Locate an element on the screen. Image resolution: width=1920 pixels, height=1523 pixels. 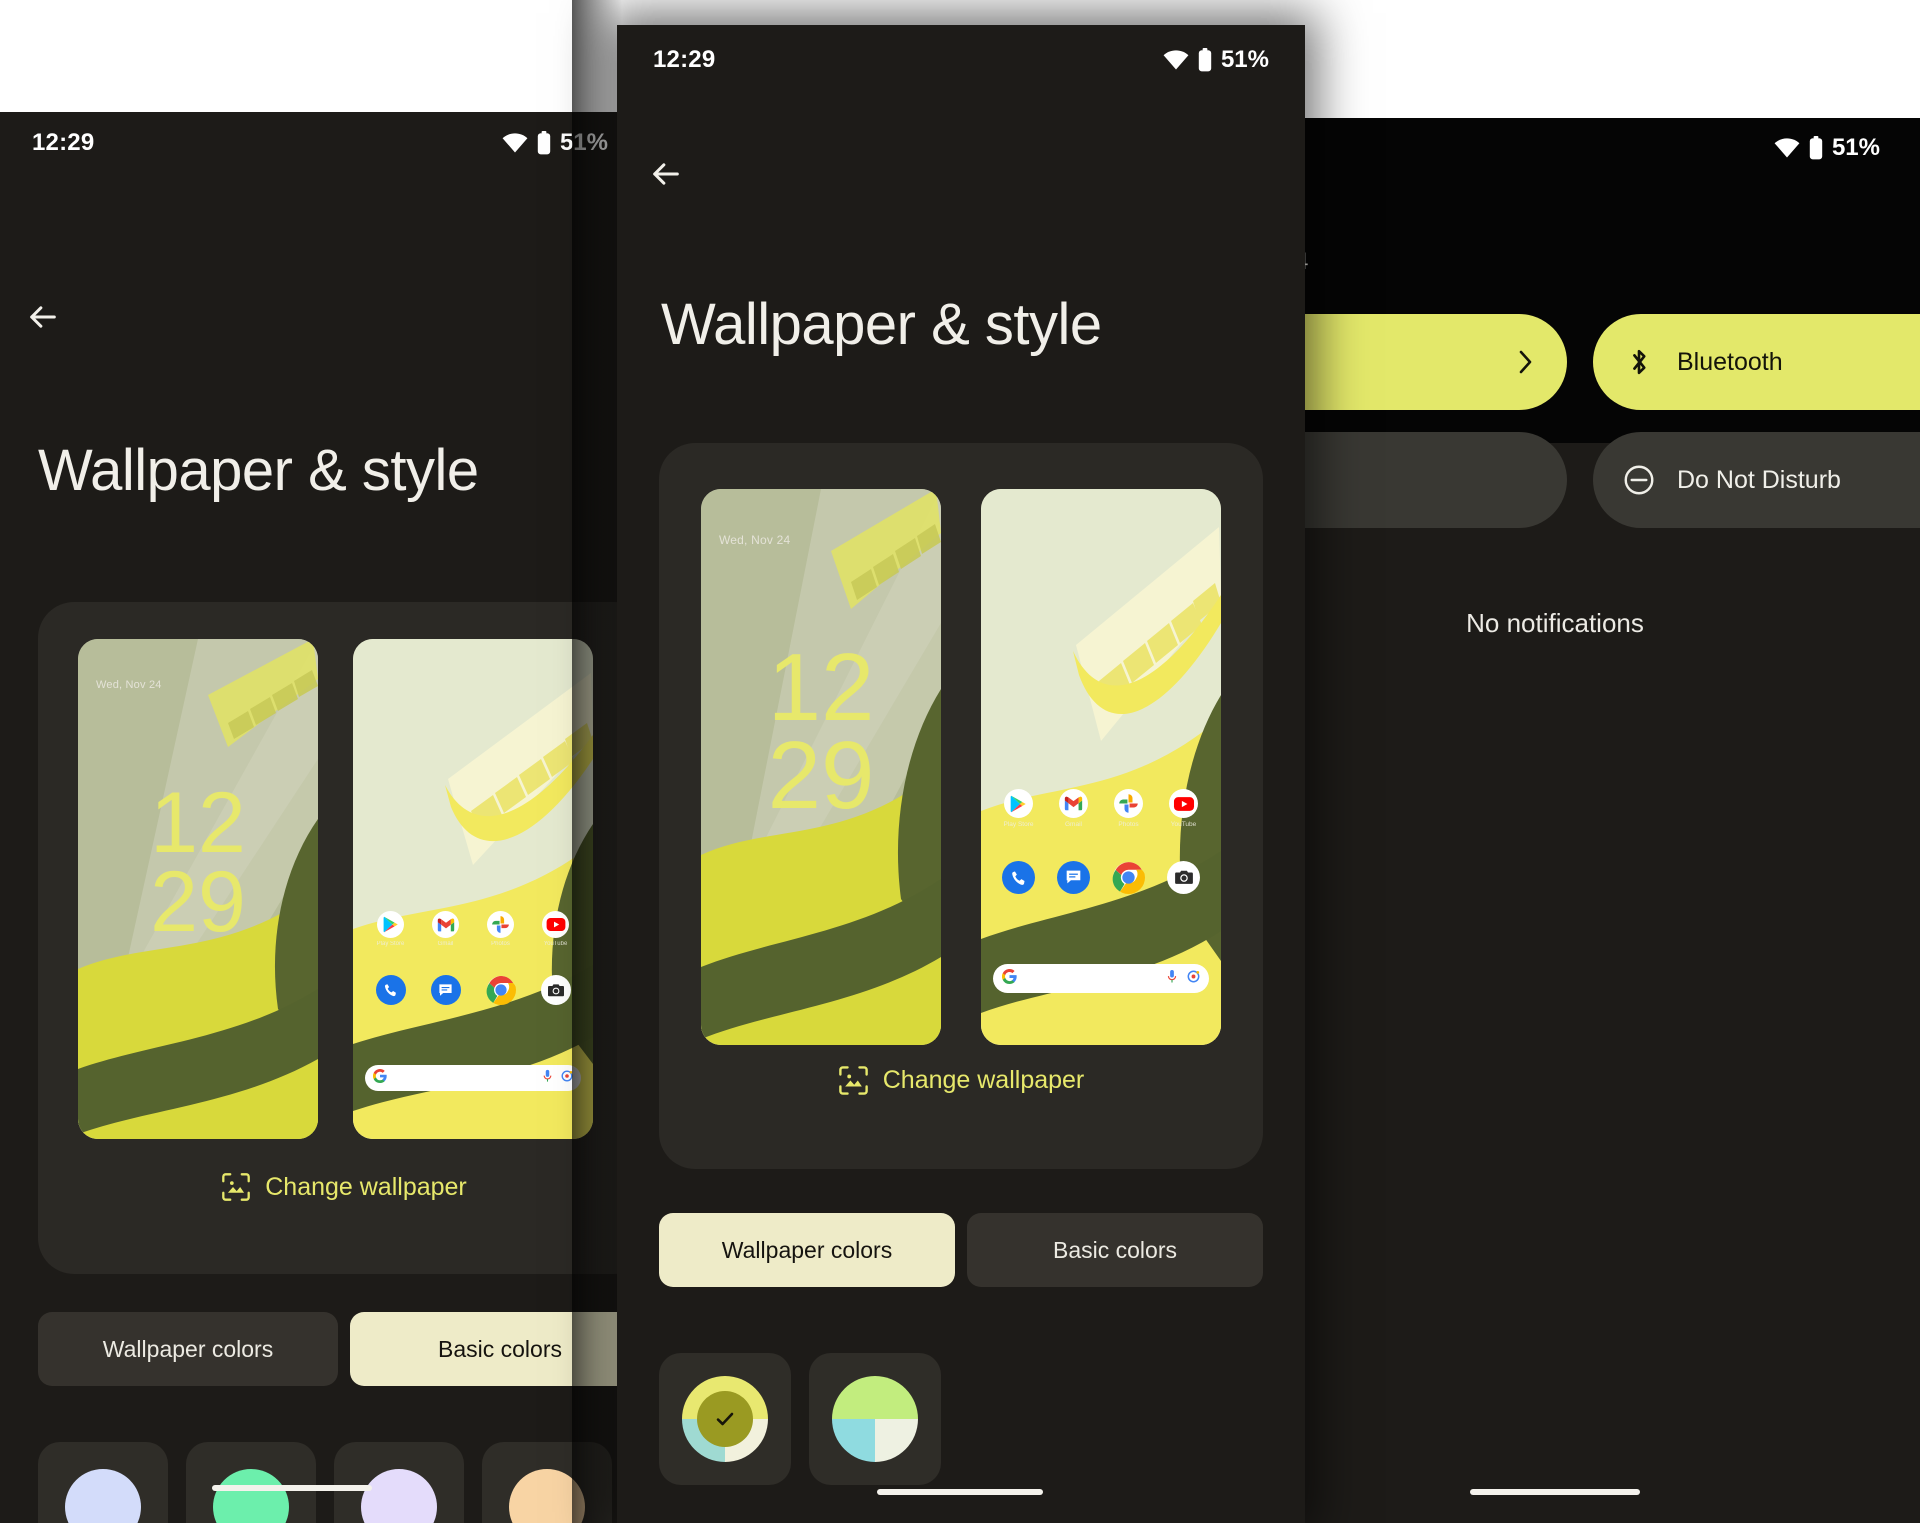
qs-tile-bluetooth: Bluetooth is located at coordinates (1756, 362).